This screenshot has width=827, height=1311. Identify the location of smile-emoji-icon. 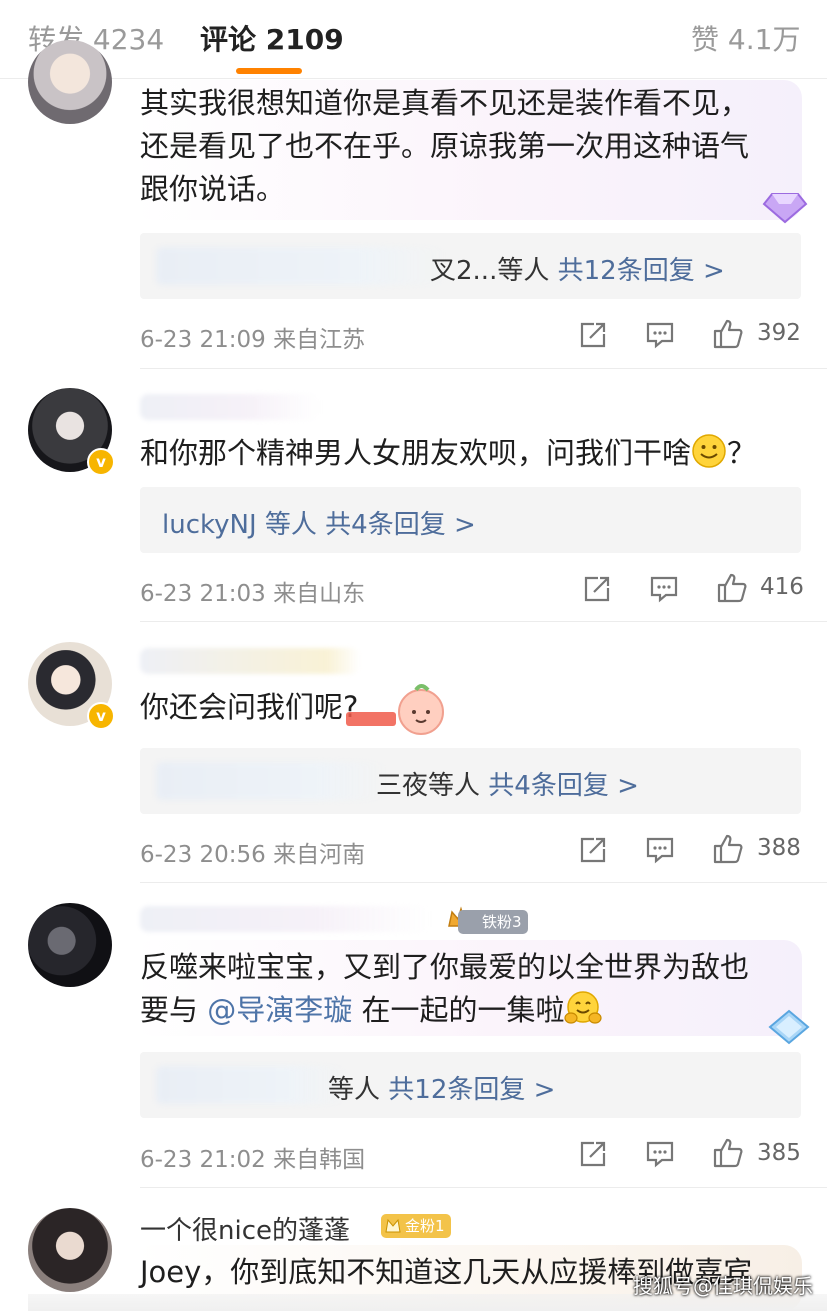
(709, 451).